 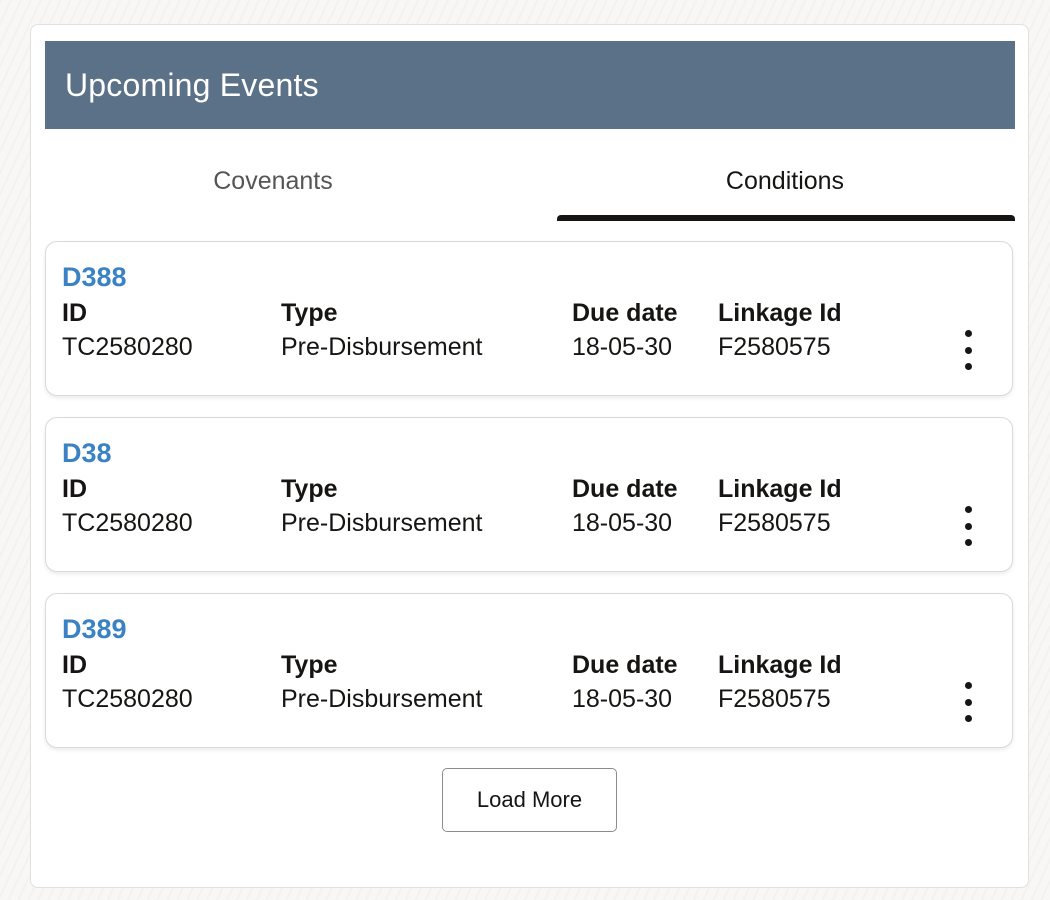 I want to click on event-card-title: D38, so click(x=87, y=453).